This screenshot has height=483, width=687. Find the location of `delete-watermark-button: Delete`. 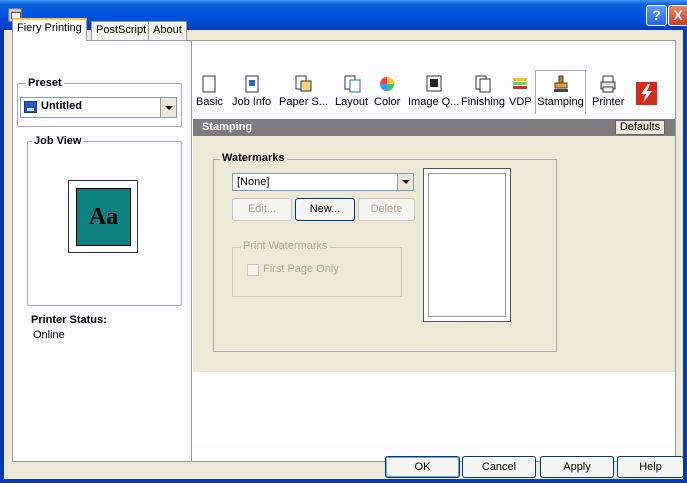

delete-watermark-button: Delete is located at coordinates (386, 209).